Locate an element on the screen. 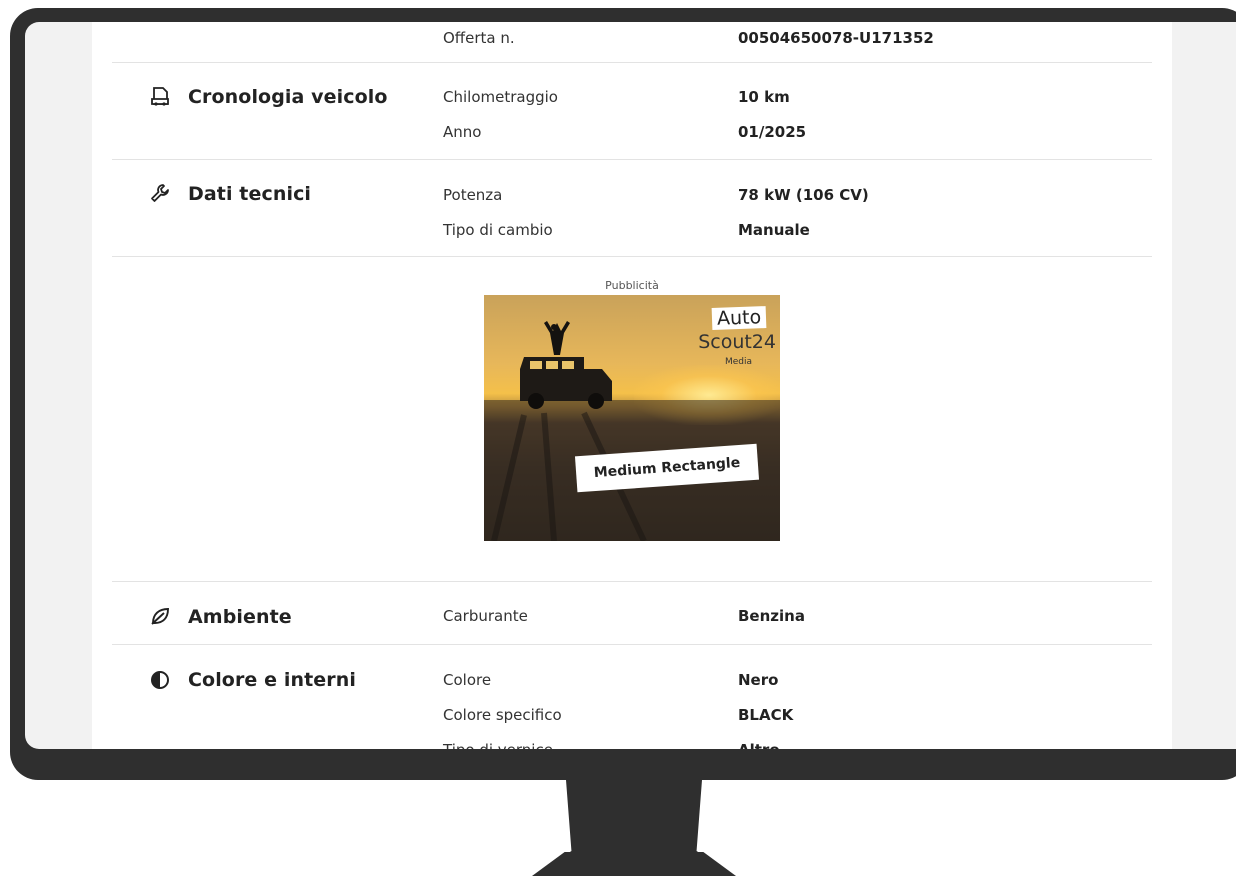  color-label: Colore is located at coordinates (467, 680).